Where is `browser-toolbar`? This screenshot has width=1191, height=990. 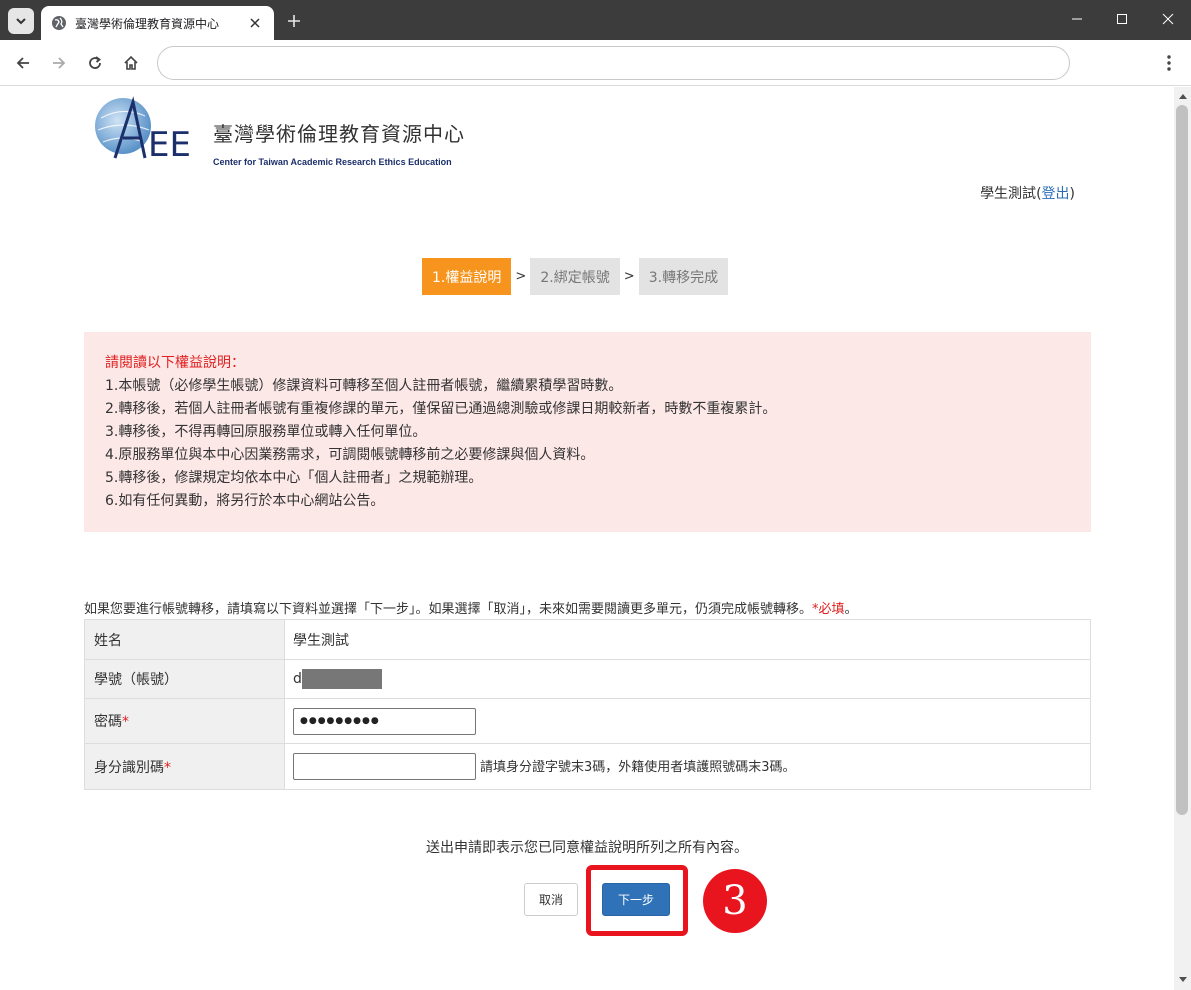 browser-toolbar is located at coordinates (595, 63).